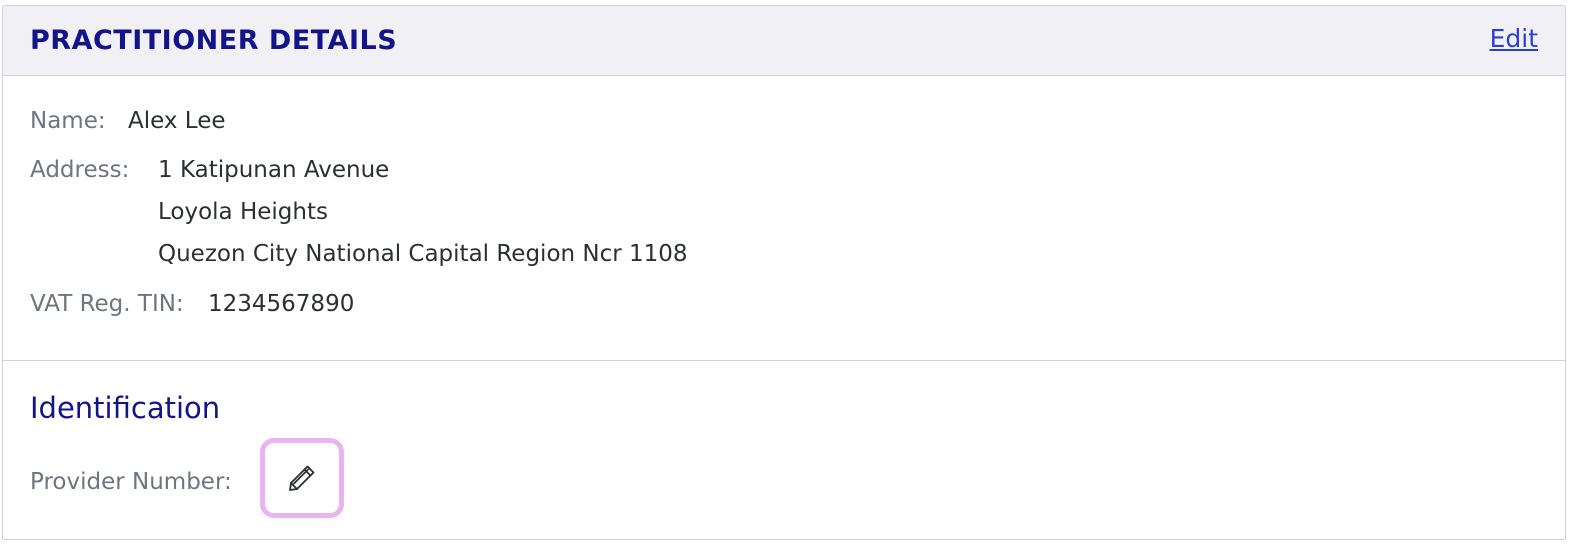  What do you see at coordinates (243, 212) in the screenshot?
I see `address-line-2: Loyola Heights` at bounding box center [243, 212].